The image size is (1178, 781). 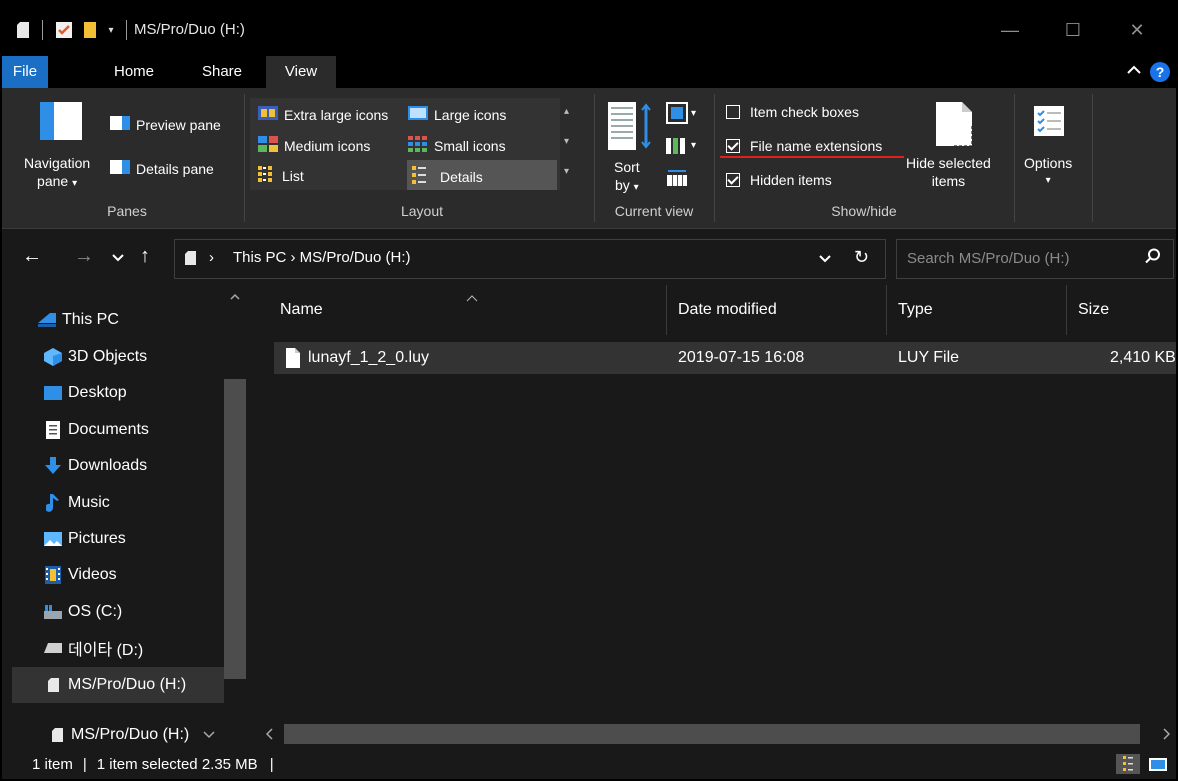 I want to click on hide-selected-items-button: Hide selected items, so click(x=948, y=172).